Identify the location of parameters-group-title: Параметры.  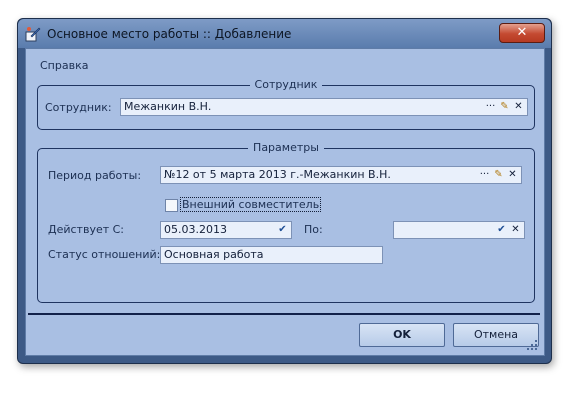
(286, 147).